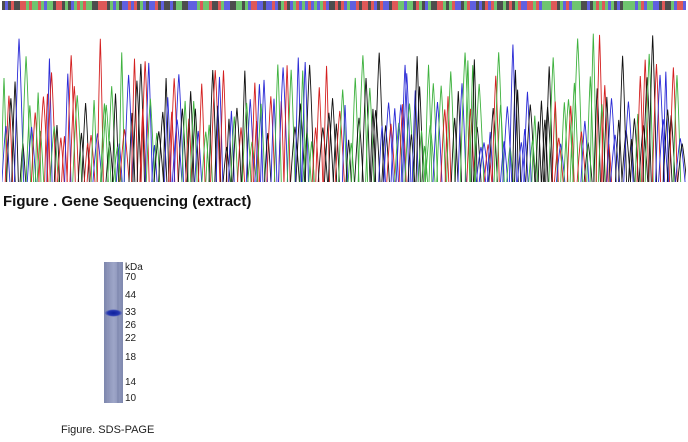 The image size is (688, 442). Describe the element at coordinates (131, 338) in the screenshot. I see `marker-label: 22` at that location.